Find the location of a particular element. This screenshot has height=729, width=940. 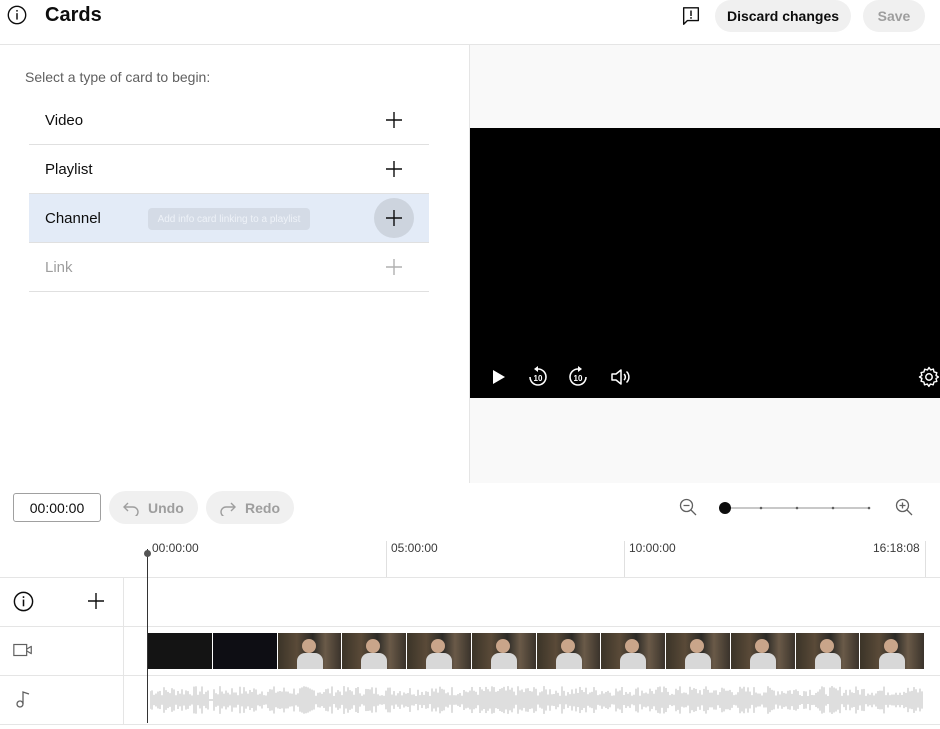

tick-label: 10:00:00 is located at coordinates (652, 548).